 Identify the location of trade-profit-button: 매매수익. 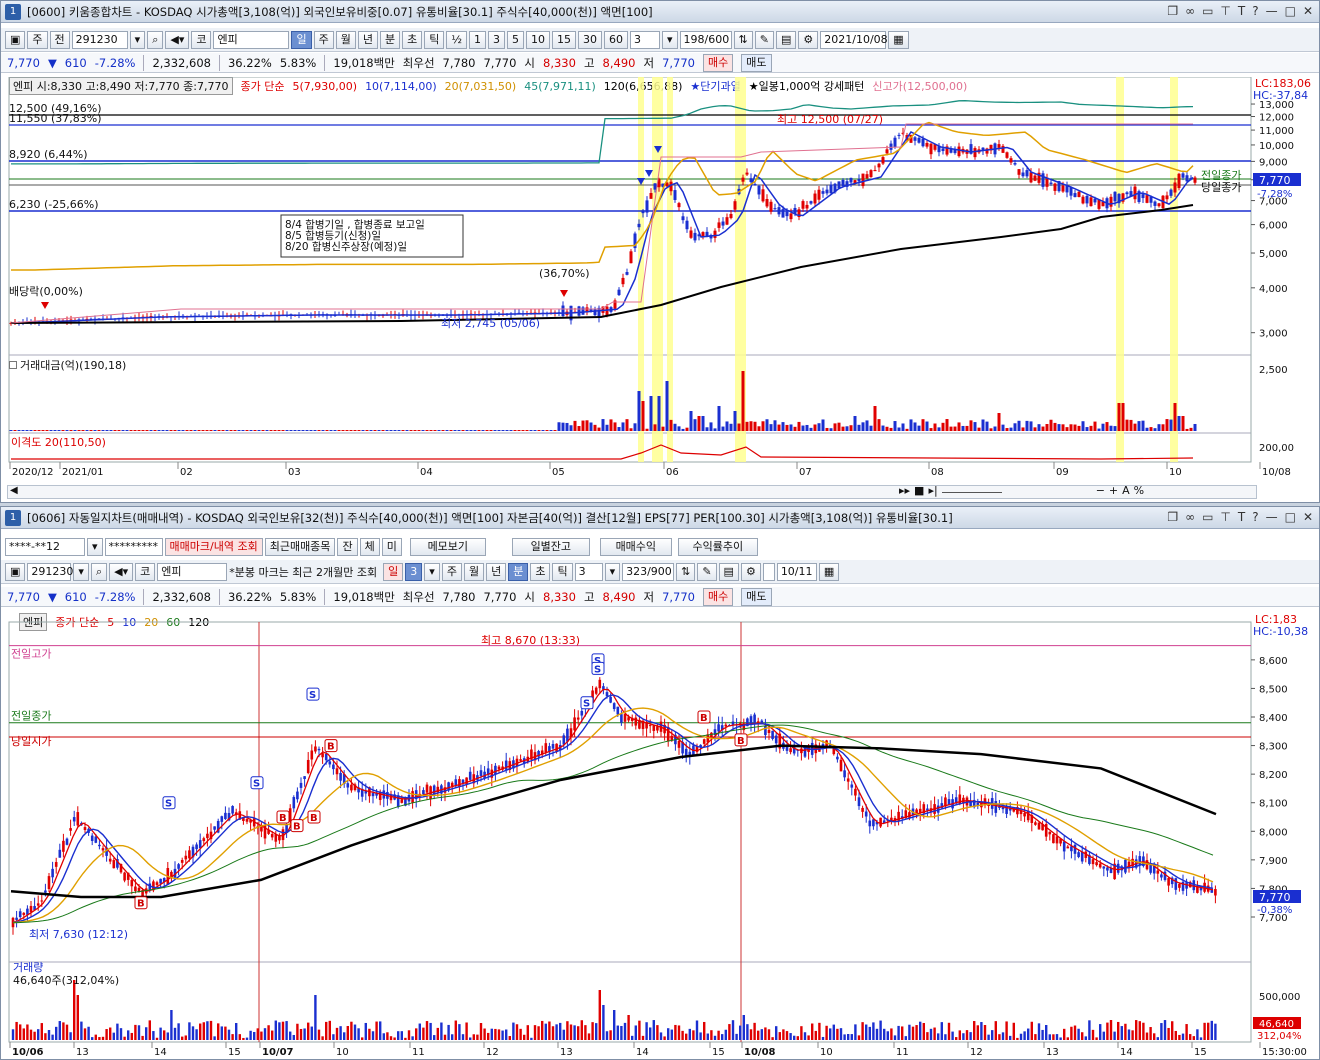
(635, 547).